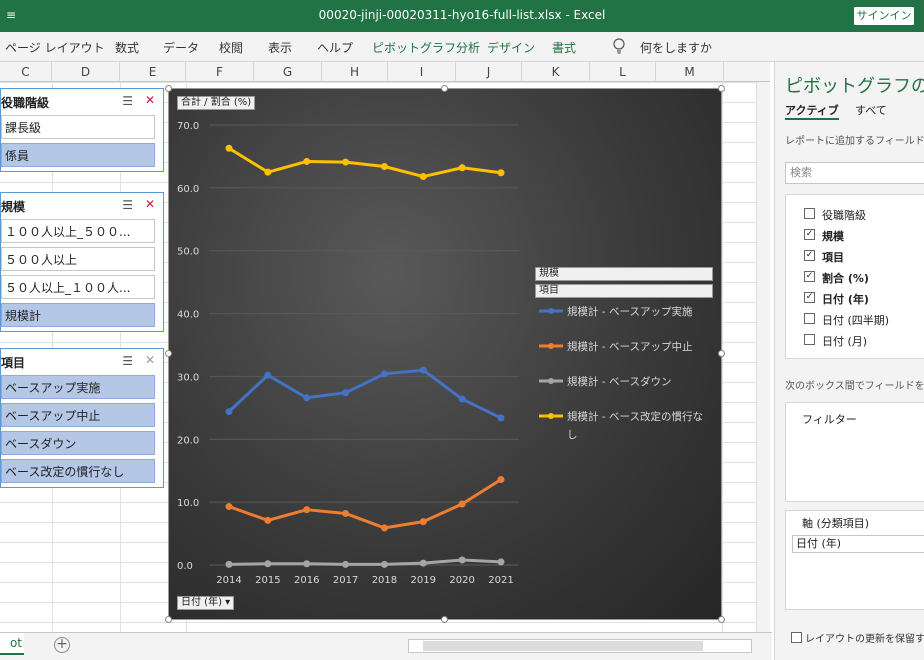  I want to click on column-header-i: I, so click(422, 72).